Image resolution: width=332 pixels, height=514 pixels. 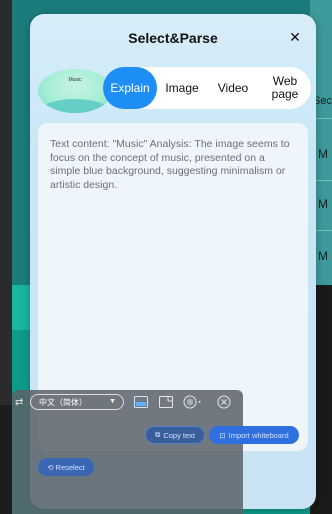 What do you see at coordinates (179, 435) in the screenshot?
I see `copy-text-label: Copy text` at bounding box center [179, 435].